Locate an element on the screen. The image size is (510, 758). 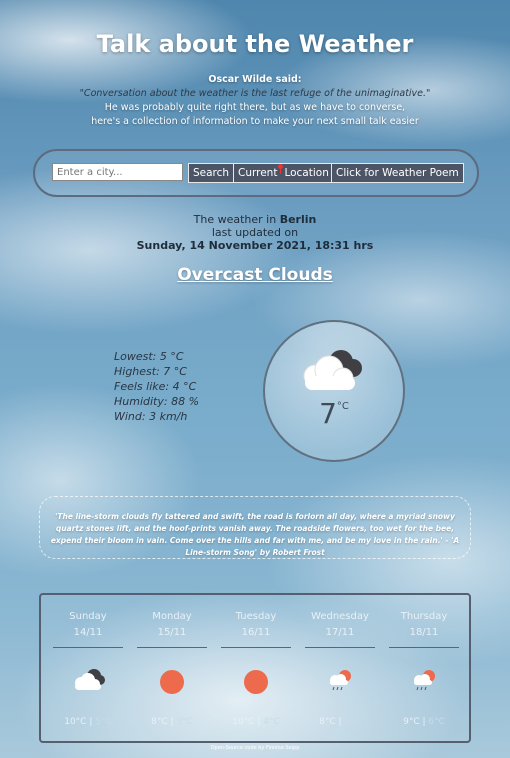
location-label: Location is located at coordinates (306, 173).